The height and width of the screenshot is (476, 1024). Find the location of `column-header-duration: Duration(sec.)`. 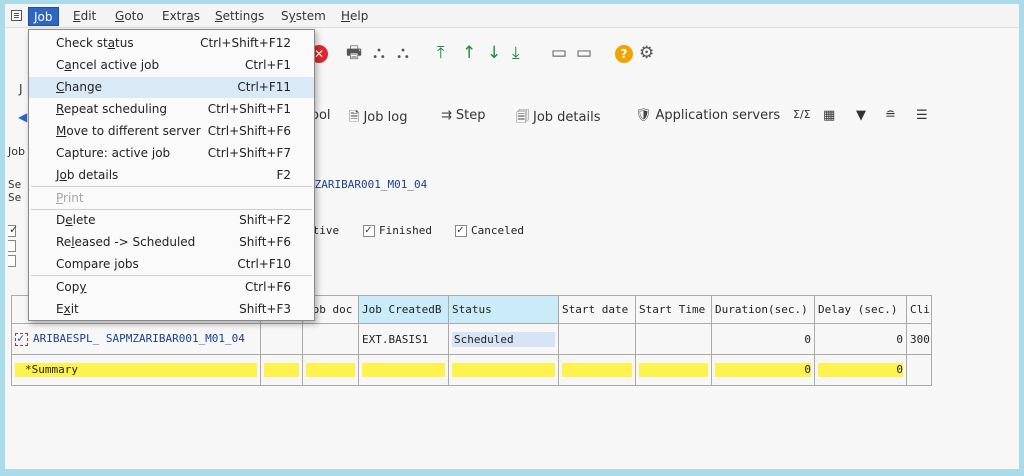

column-header-duration: Duration(sec.) is located at coordinates (763, 309).